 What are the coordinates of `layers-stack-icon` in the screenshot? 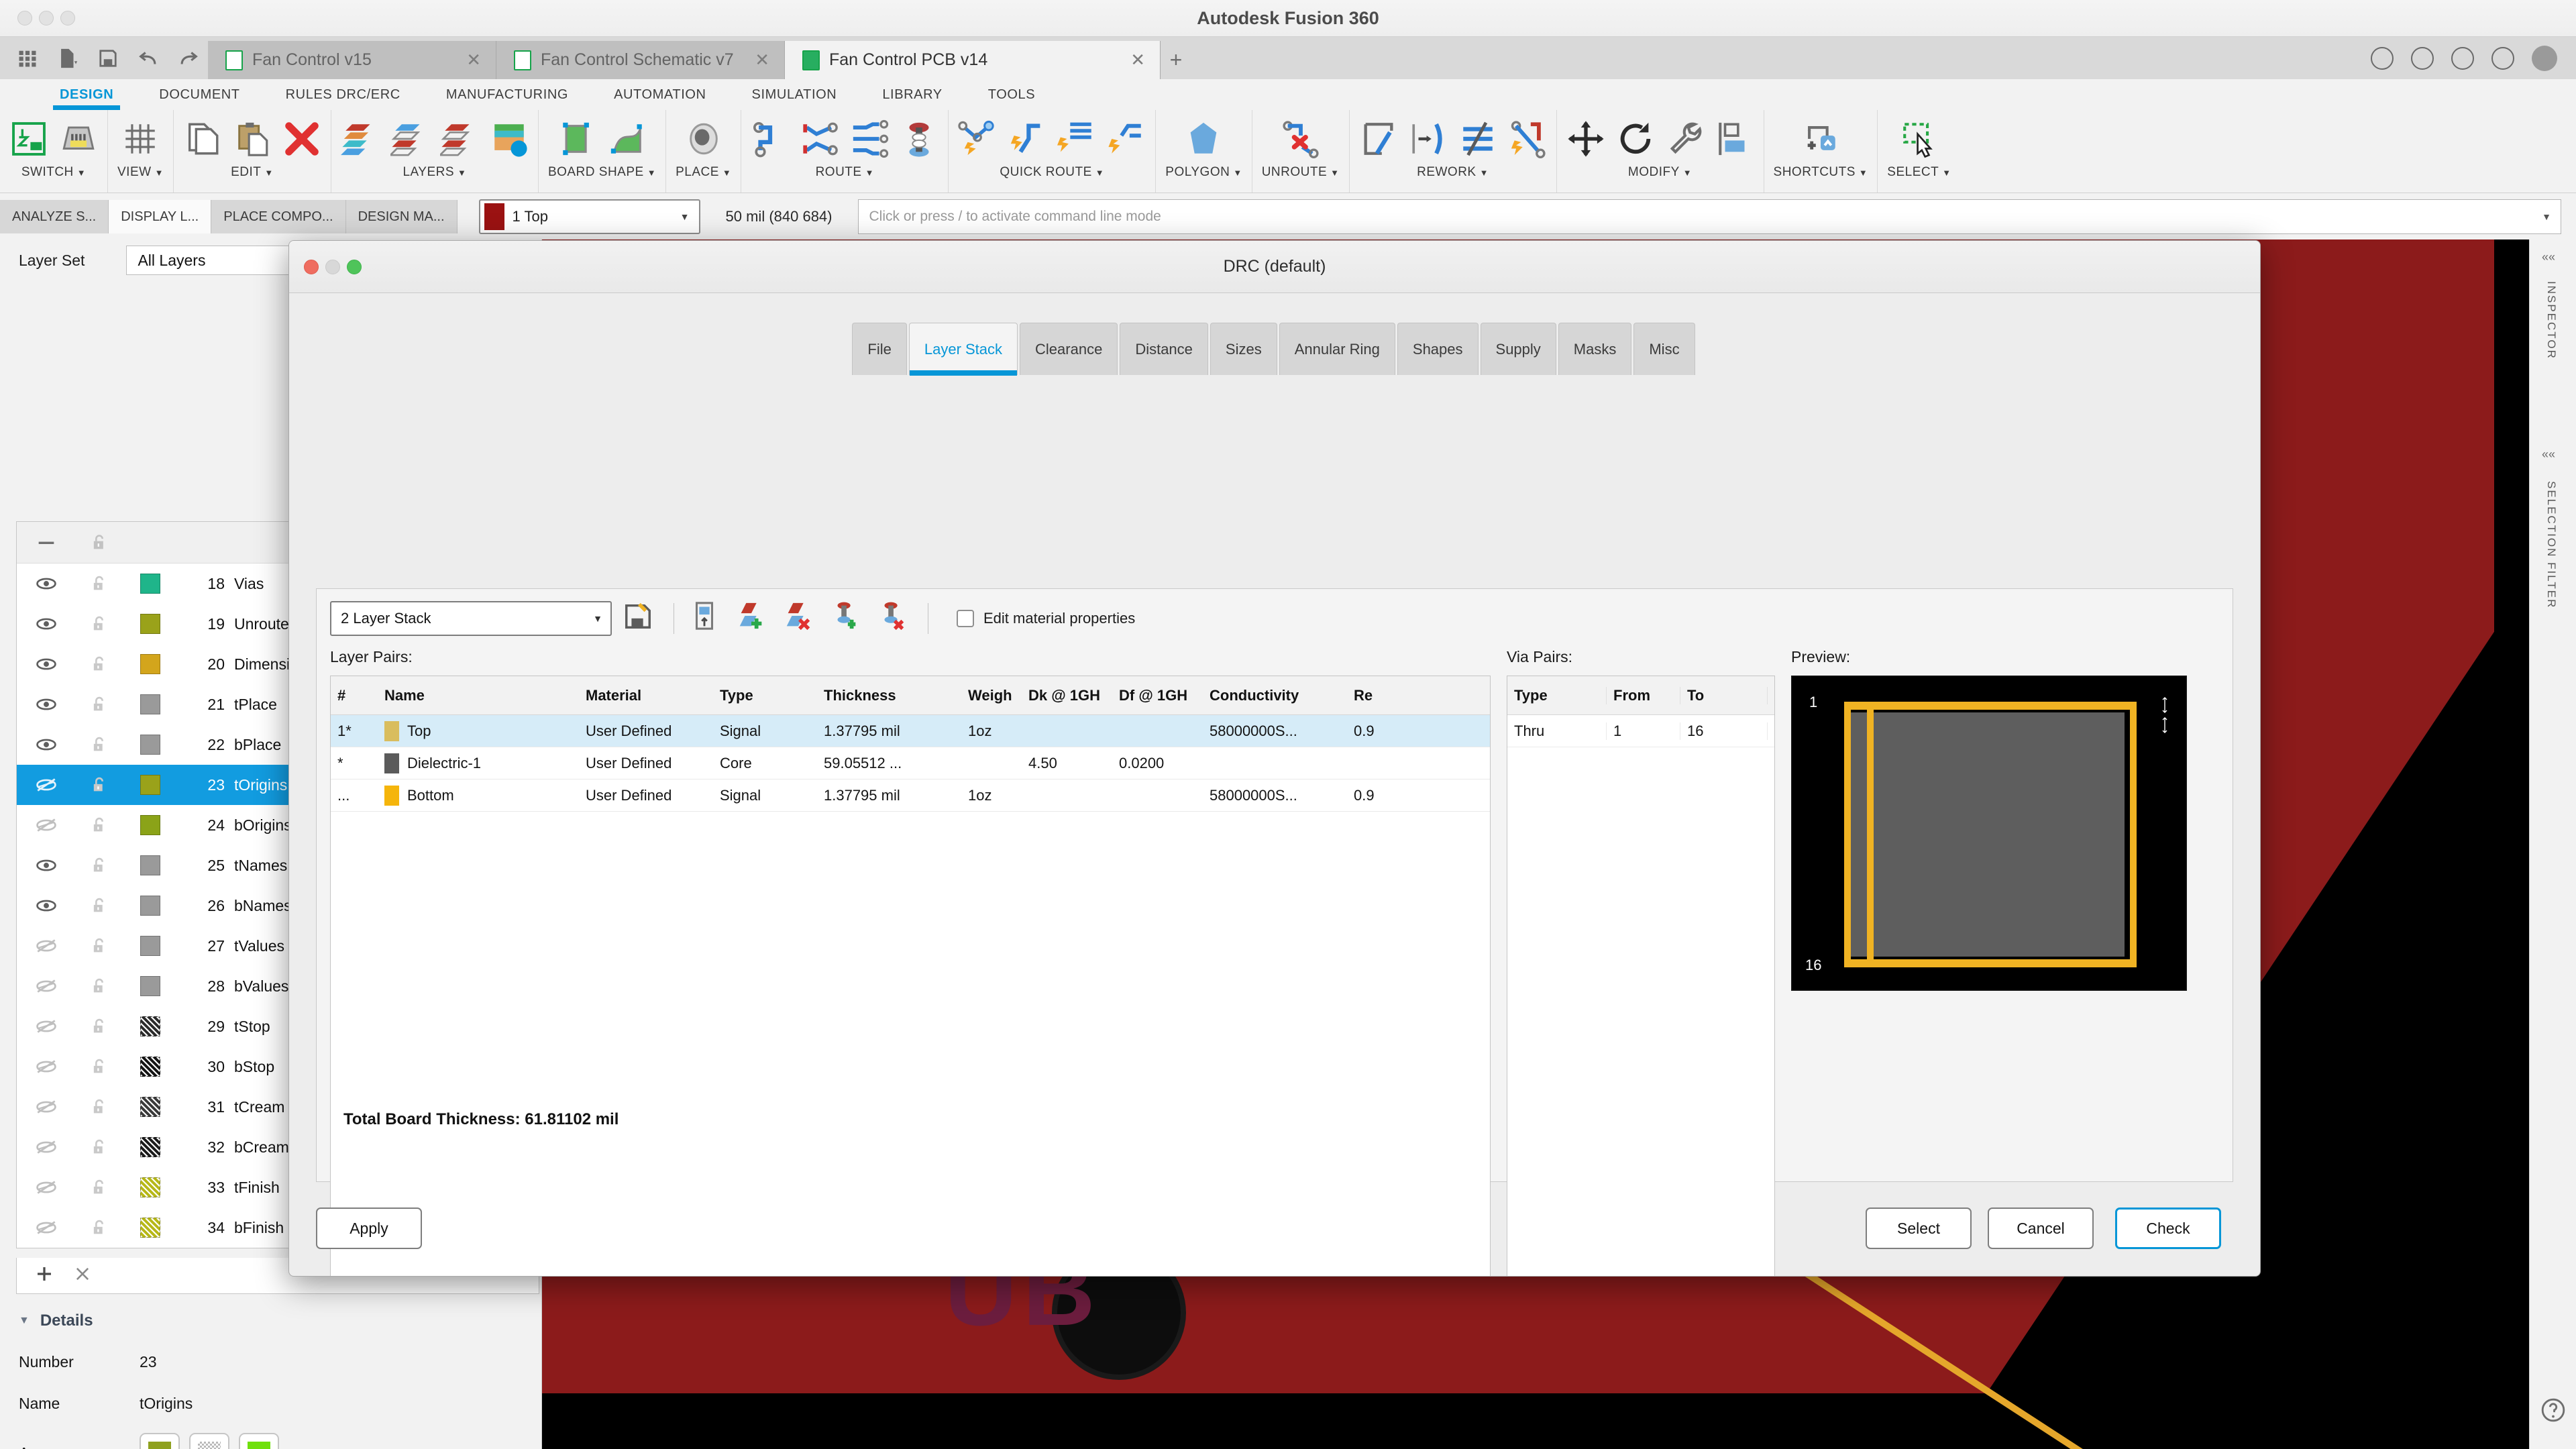 It's located at (360, 138).